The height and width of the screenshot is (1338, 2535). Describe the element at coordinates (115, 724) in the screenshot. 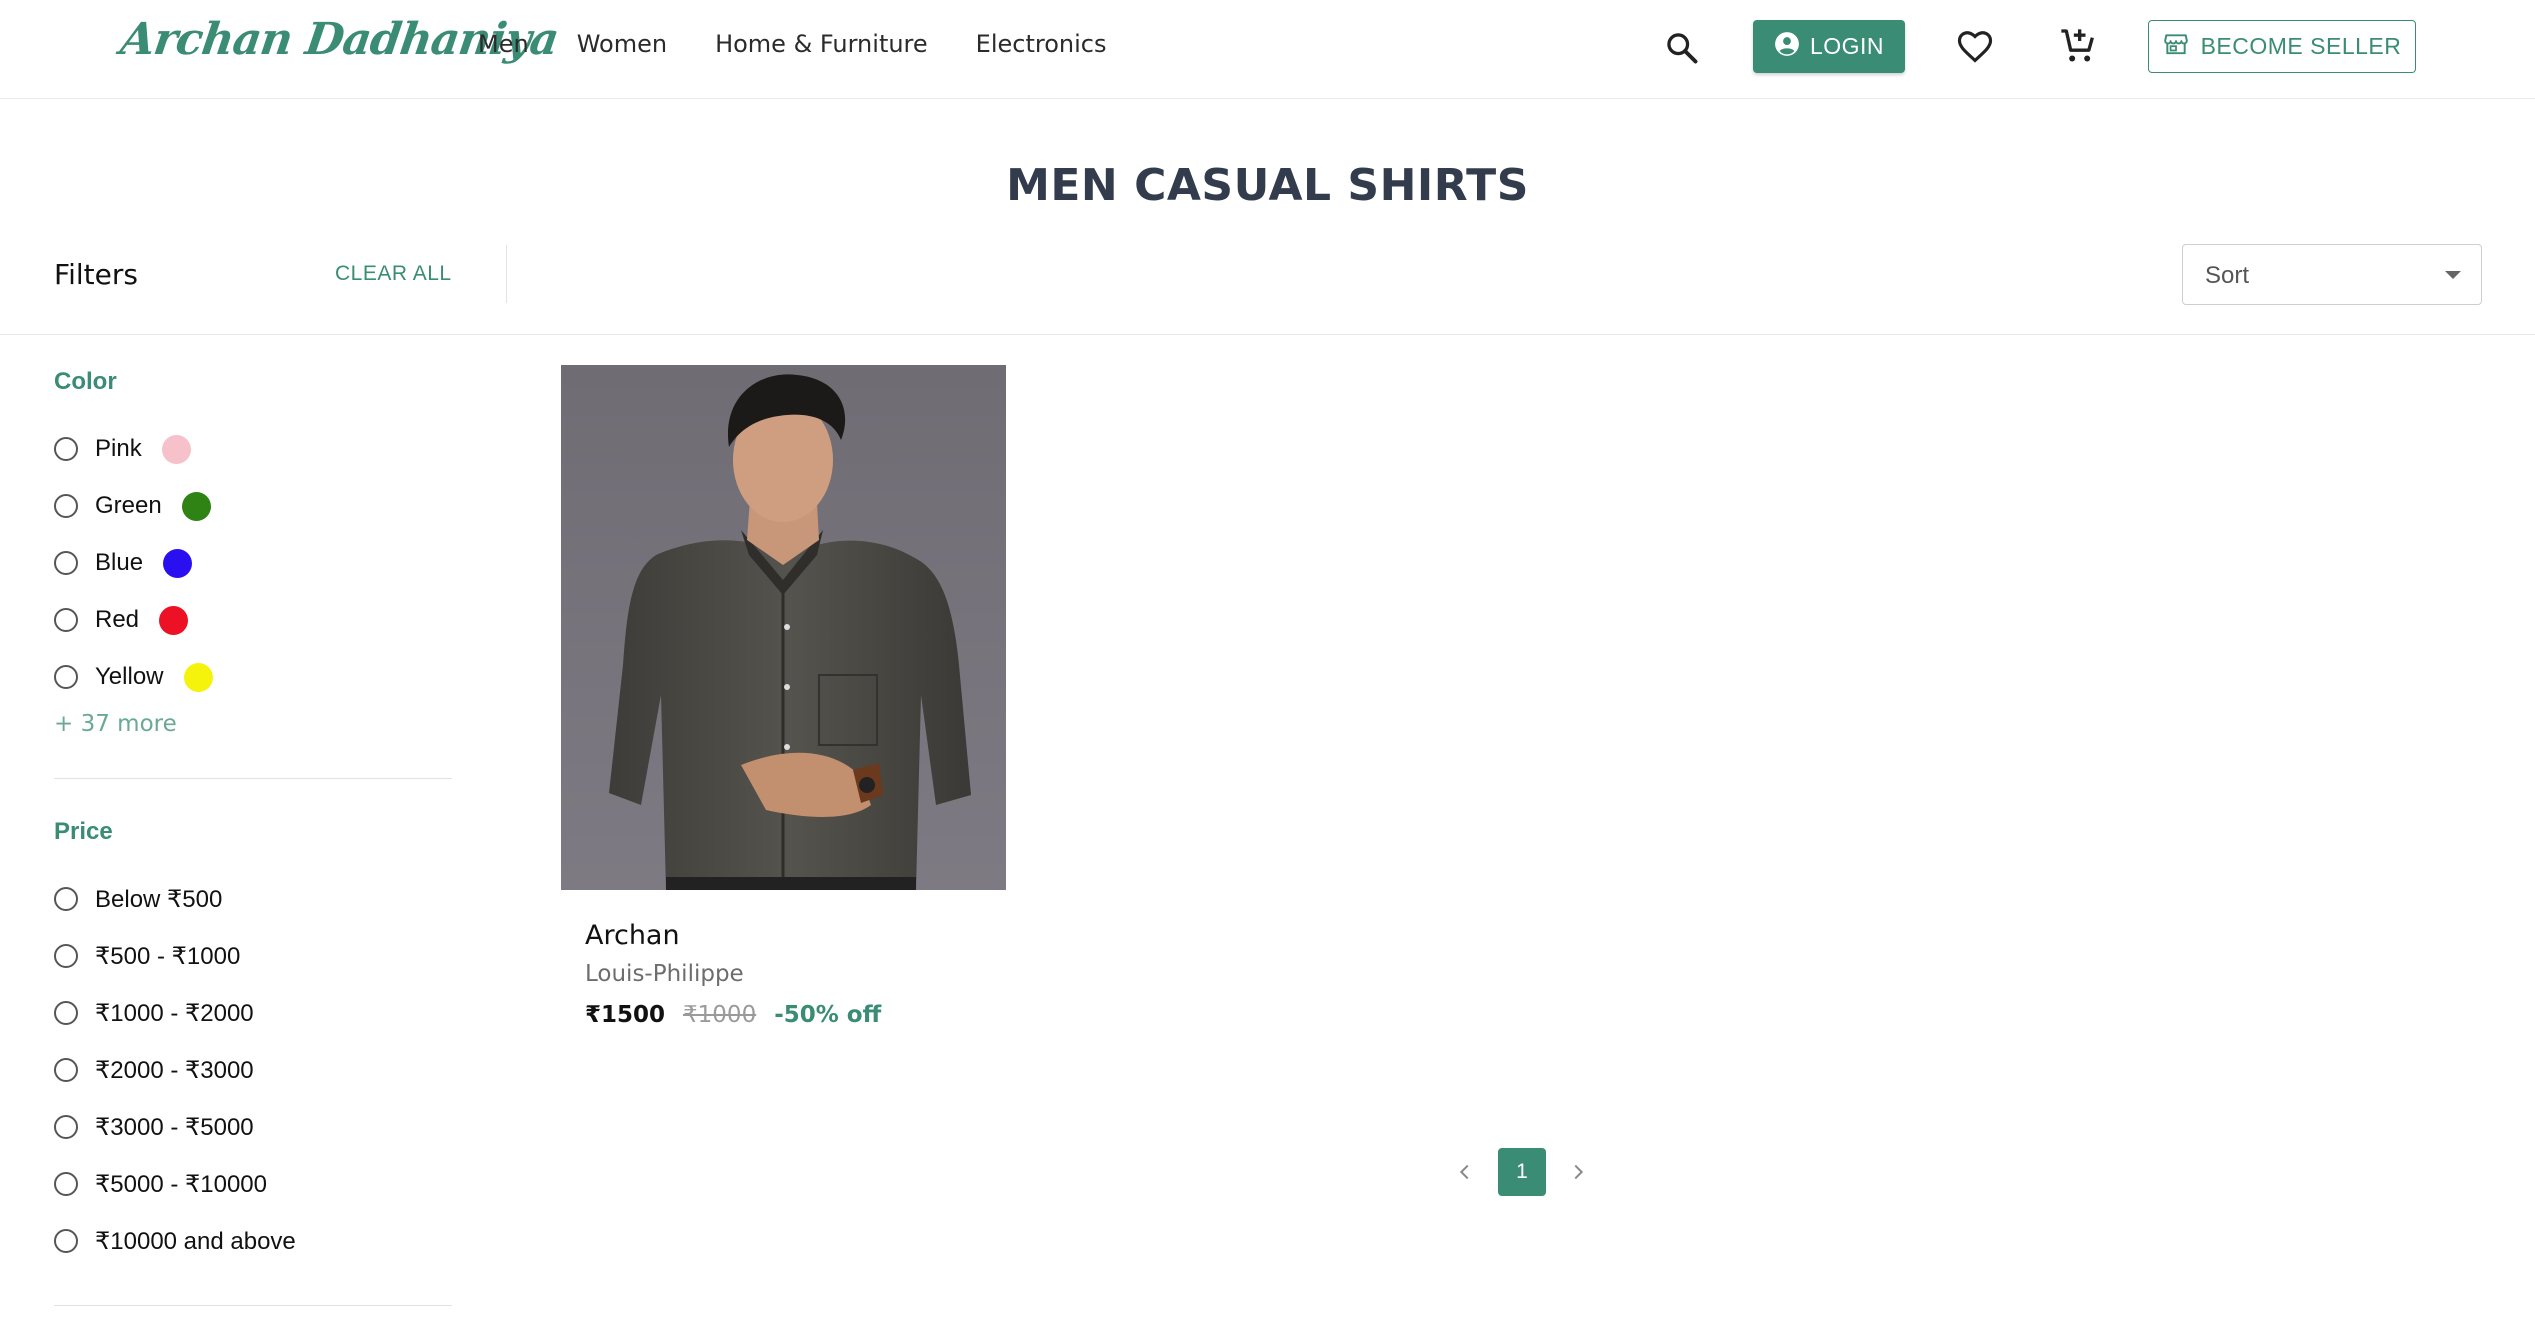

I see `more-colors-link: + 37 more` at that location.